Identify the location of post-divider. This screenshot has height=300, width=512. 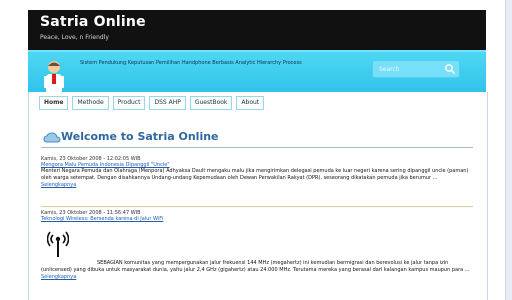
(257, 206).